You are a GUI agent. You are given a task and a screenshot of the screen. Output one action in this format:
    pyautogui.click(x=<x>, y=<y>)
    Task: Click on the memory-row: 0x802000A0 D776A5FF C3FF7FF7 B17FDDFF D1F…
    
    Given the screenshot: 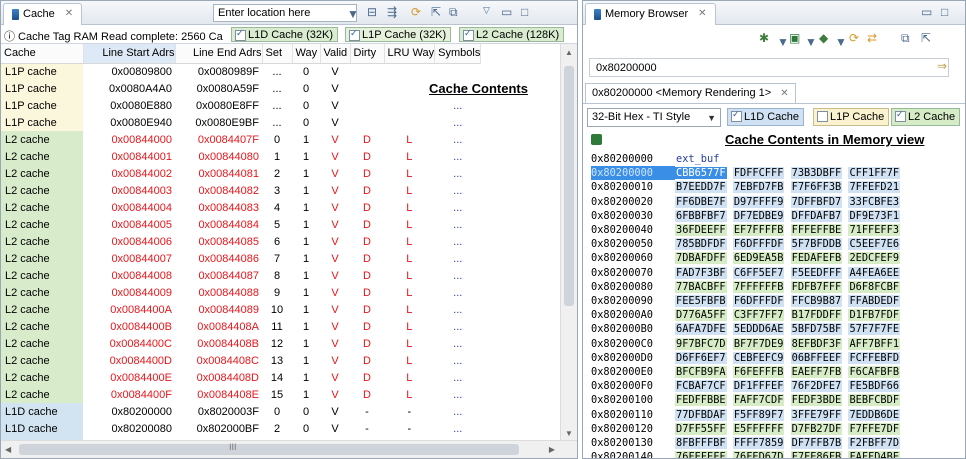 What is the action you would take?
    pyautogui.click(x=746, y=315)
    